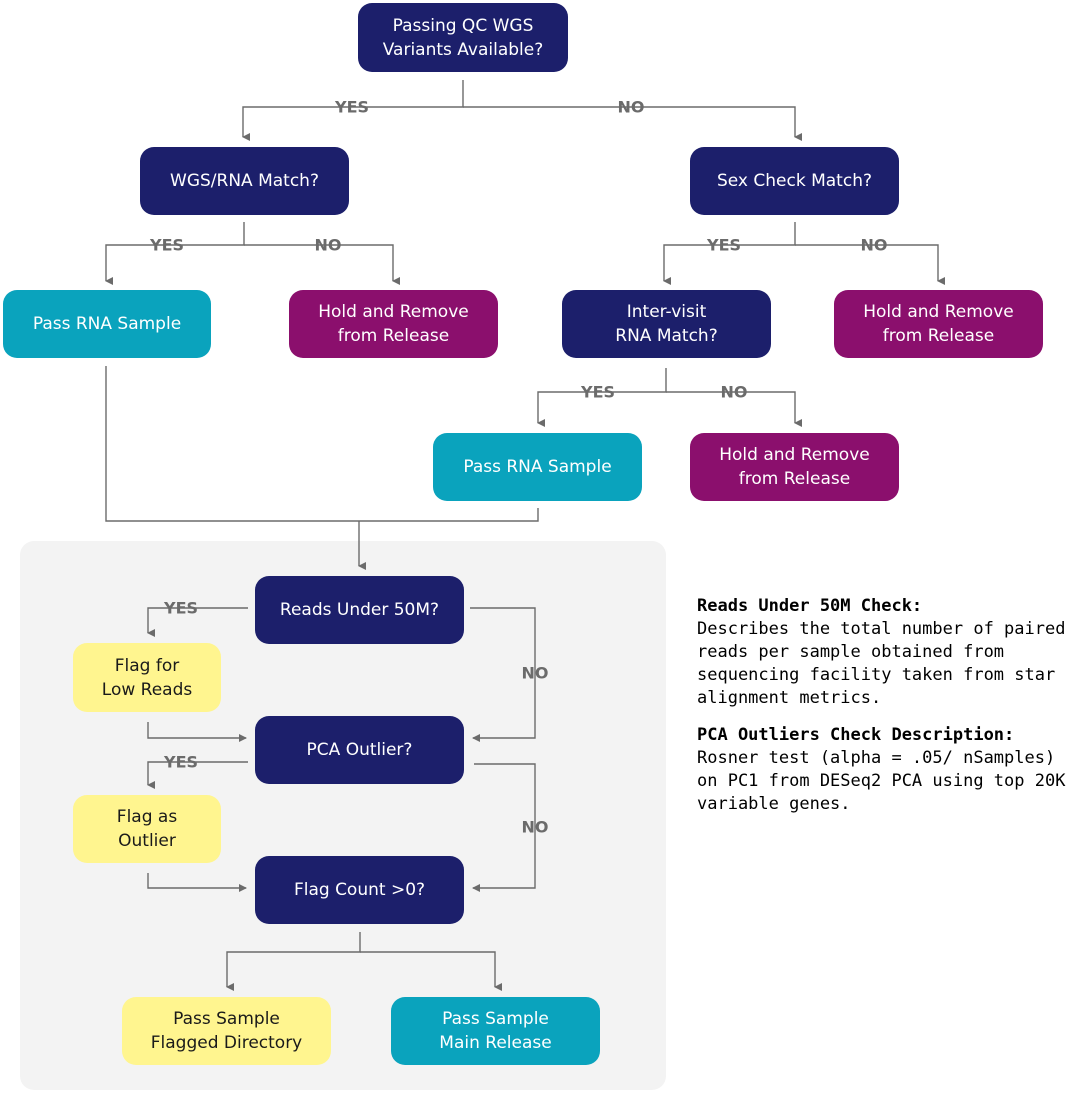  I want to click on node-hold-remove-1: Hold and Remove from Release, so click(393, 324).